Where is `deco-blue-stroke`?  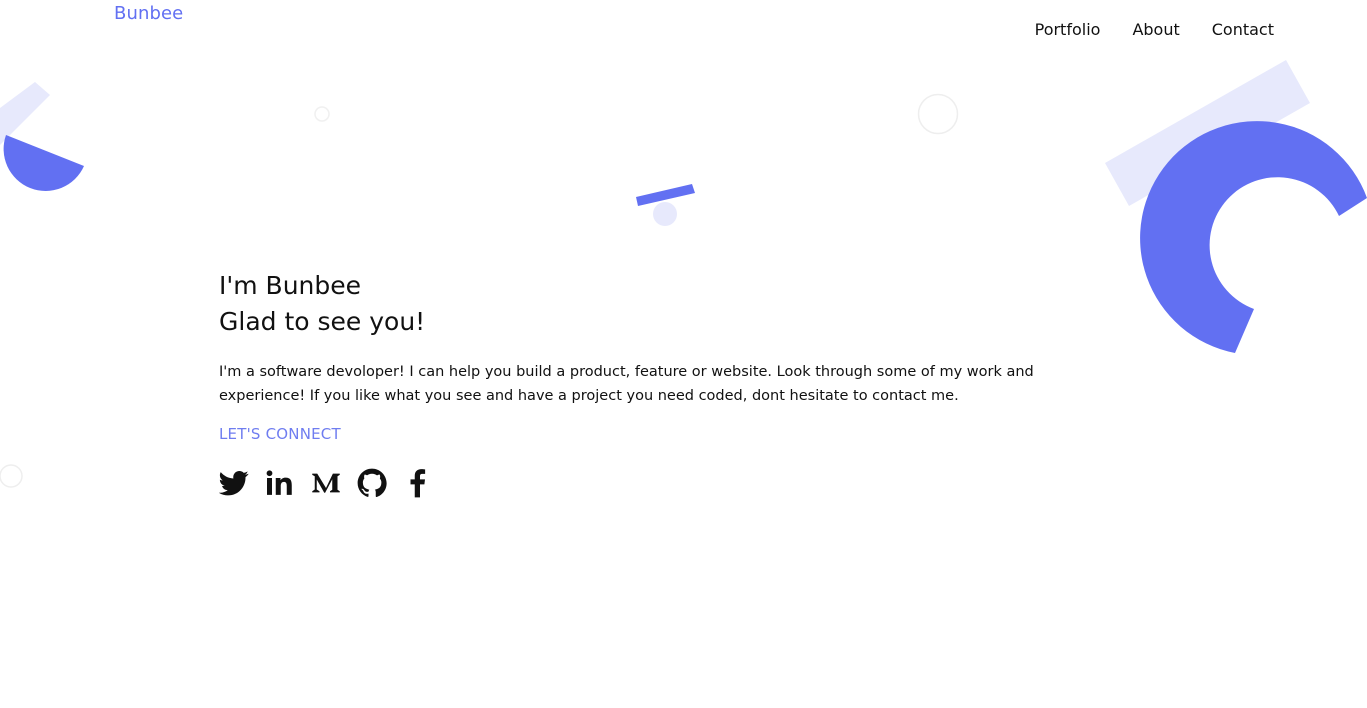
deco-blue-stroke is located at coordinates (665, 195).